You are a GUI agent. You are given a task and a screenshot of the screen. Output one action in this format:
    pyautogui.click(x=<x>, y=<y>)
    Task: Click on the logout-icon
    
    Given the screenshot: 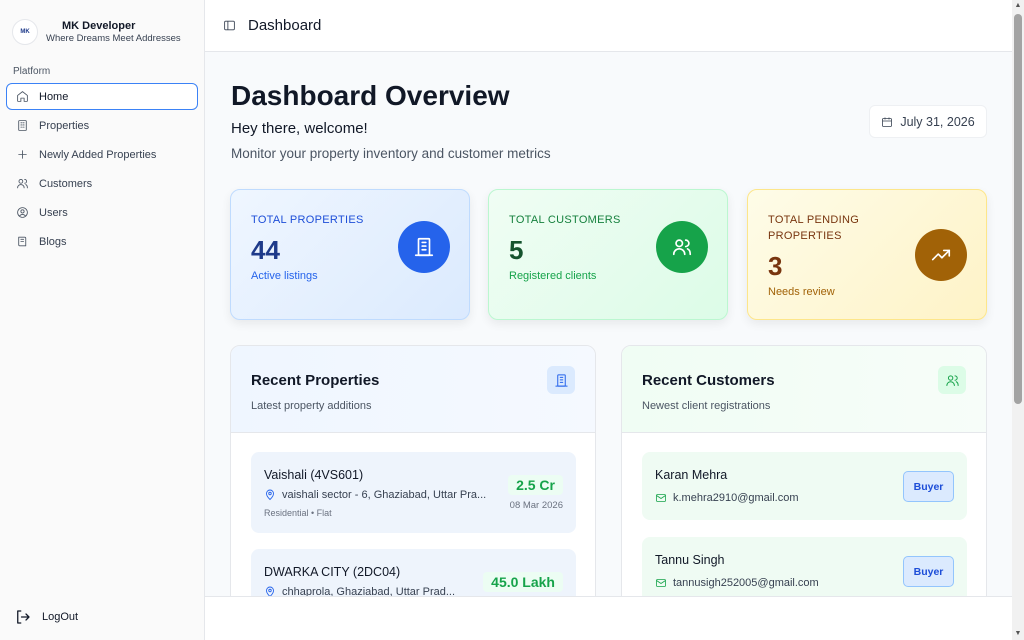 What is the action you would take?
    pyautogui.click(x=23, y=617)
    